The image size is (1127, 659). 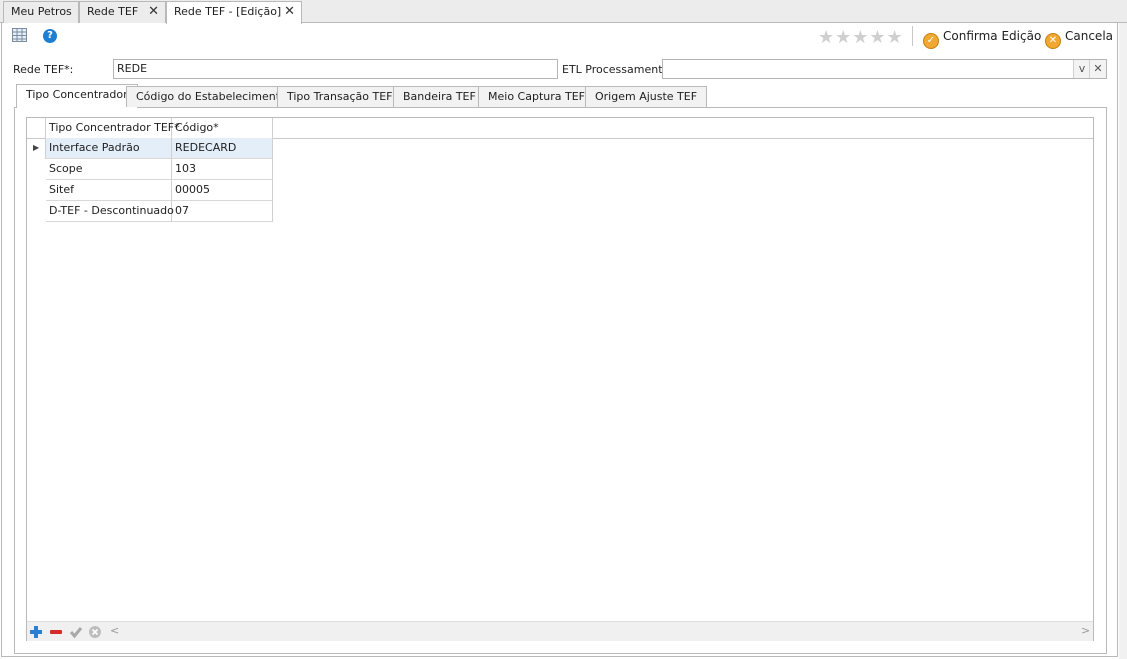 What do you see at coordinates (1085, 630) in the screenshot?
I see `scroll-right-icon: >` at bounding box center [1085, 630].